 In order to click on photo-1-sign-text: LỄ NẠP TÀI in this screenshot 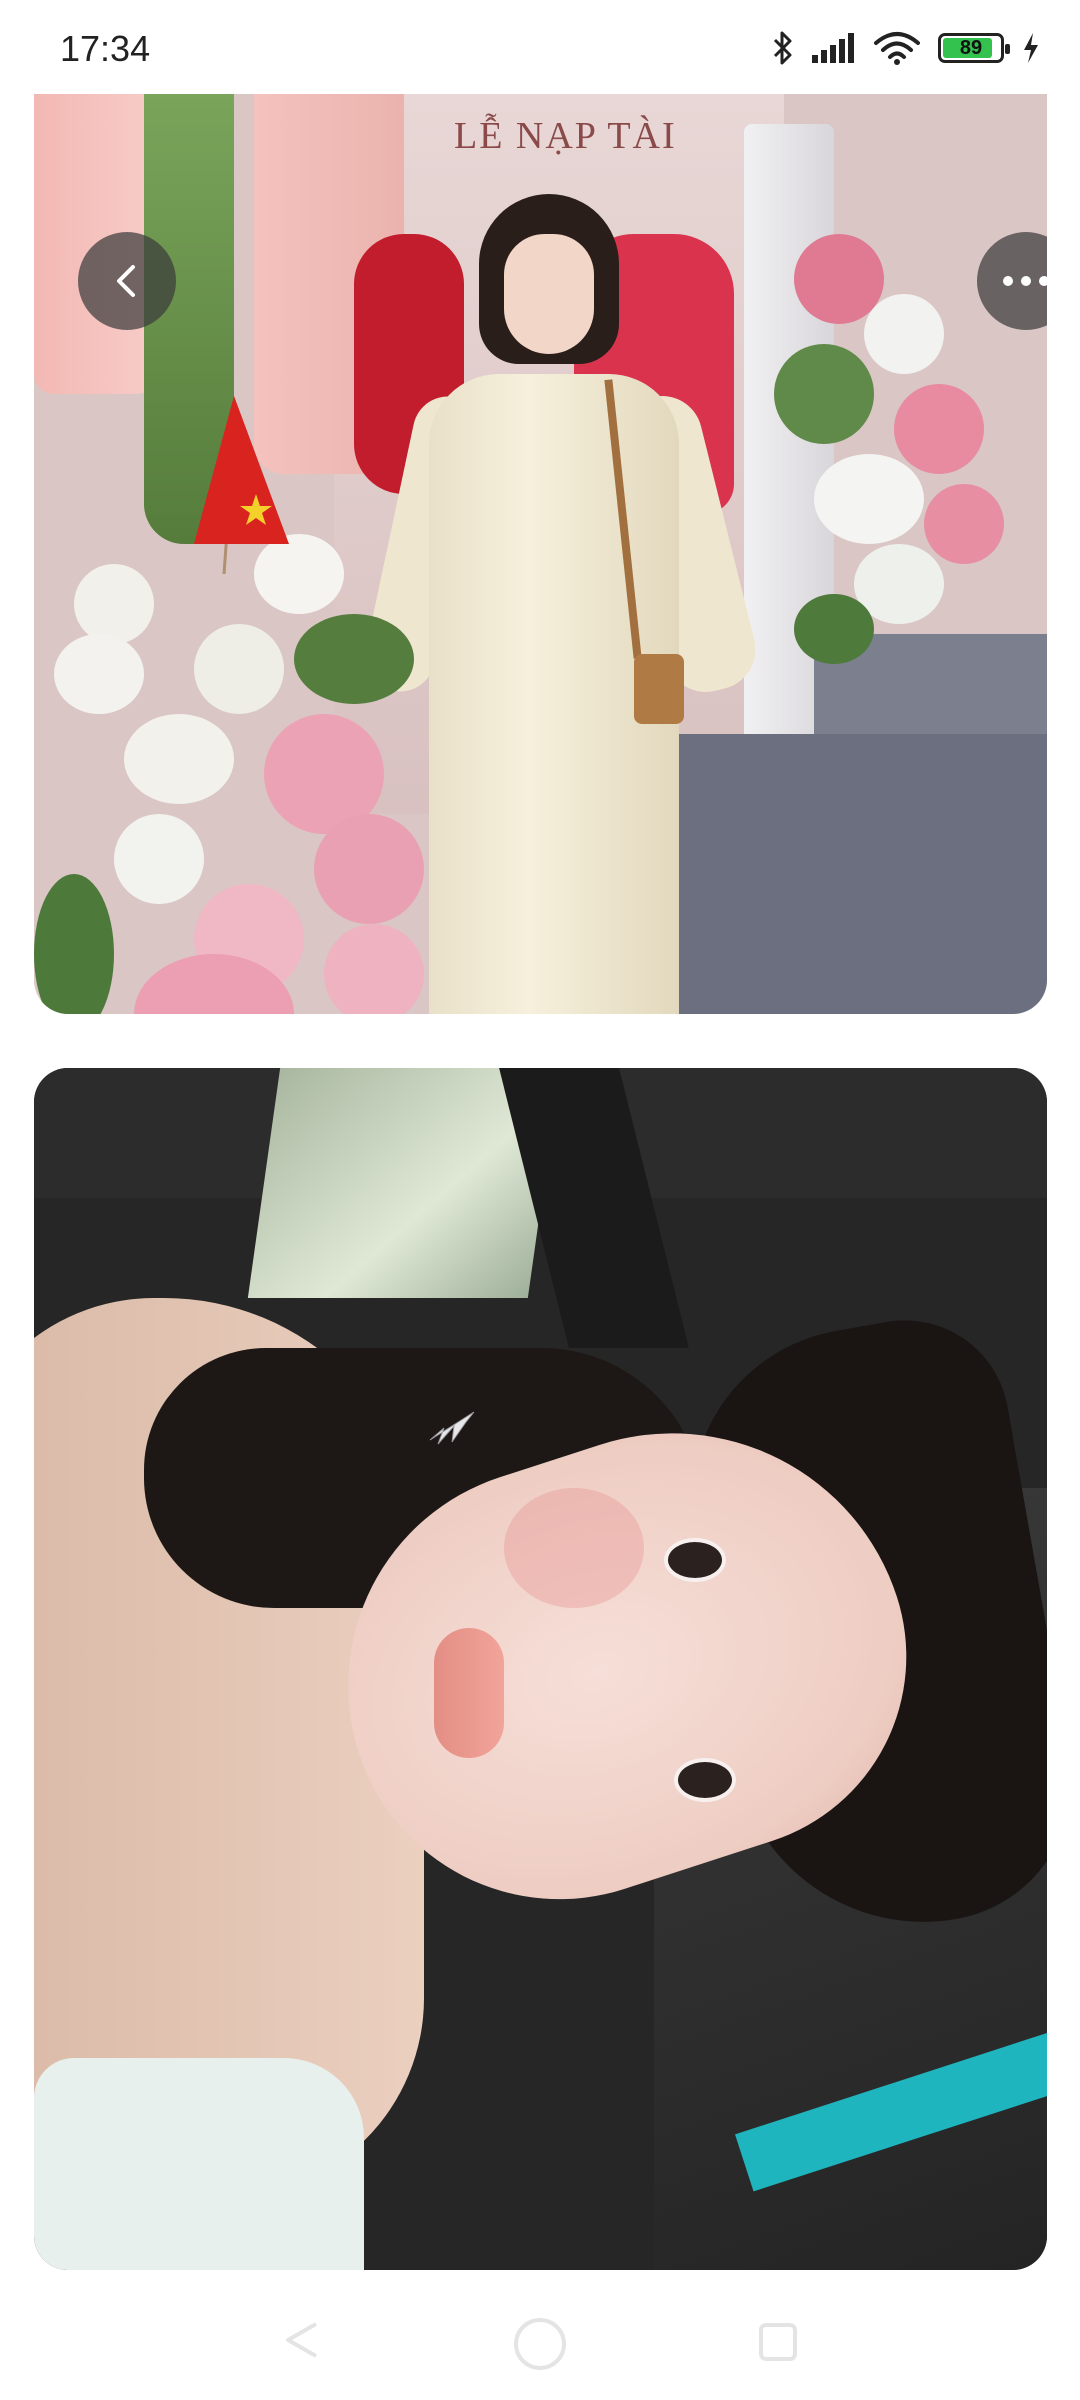, I will do `click(565, 136)`.